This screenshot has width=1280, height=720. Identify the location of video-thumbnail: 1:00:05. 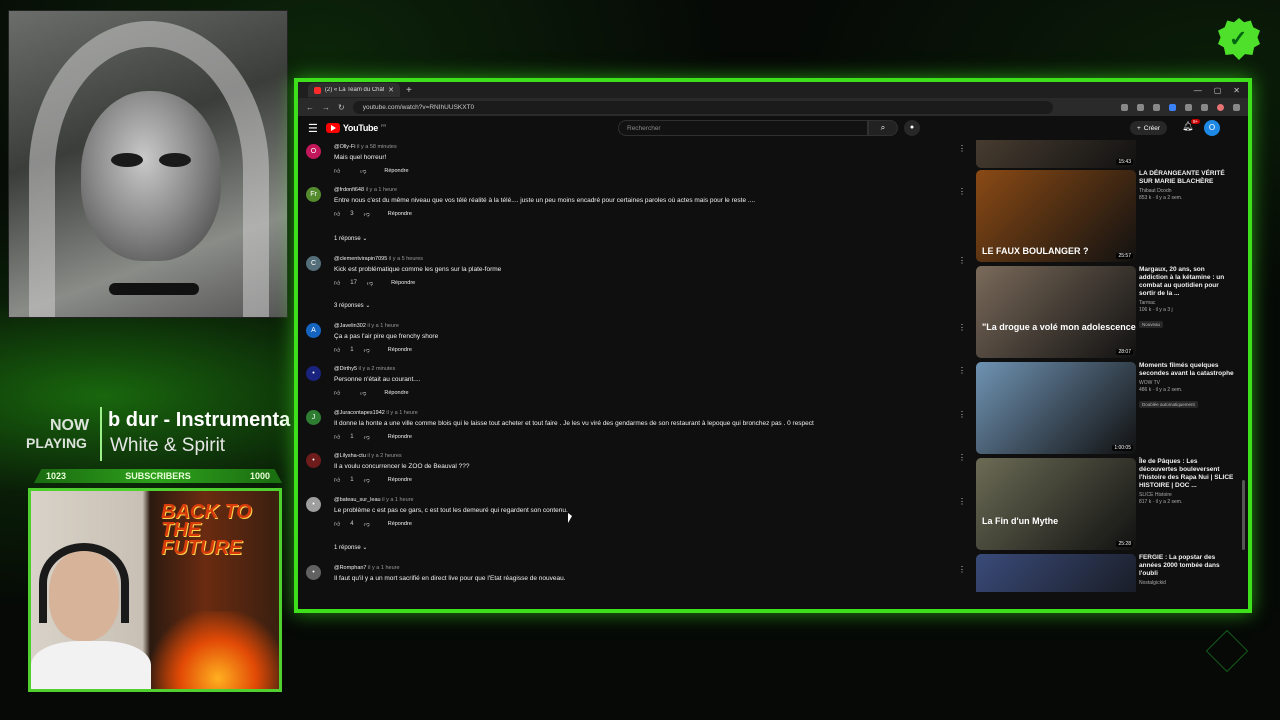
(1056, 408).